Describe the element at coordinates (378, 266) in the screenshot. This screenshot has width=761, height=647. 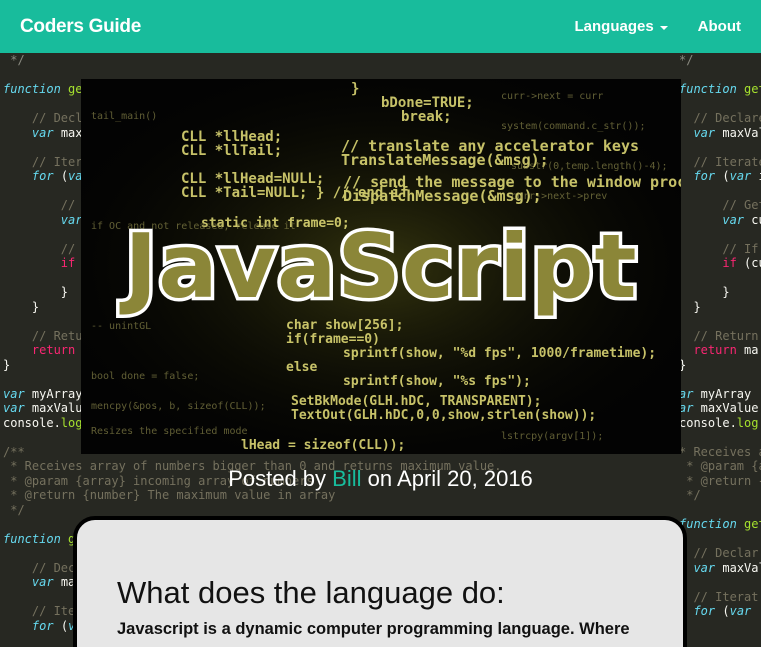
I see `hero-title: JavaScript` at that location.